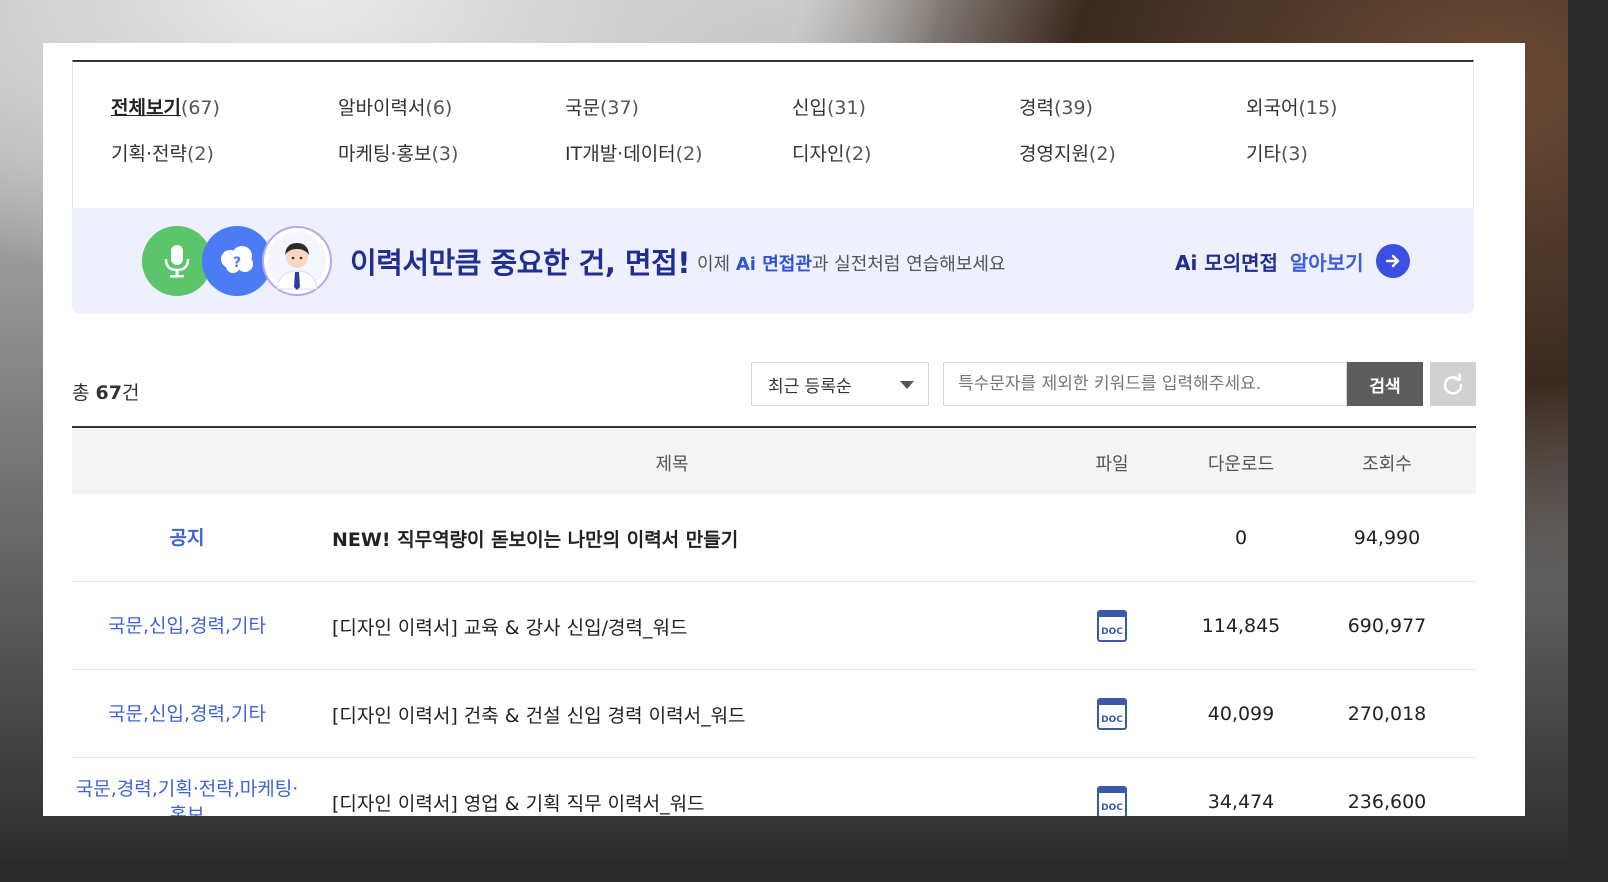 The image size is (1608, 882). What do you see at coordinates (682, 787) in the screenshot?
I see `row-title: [디자인 이력서] 영업 & 기획 직무 이력서_워드` at bounding box center [682, 787].